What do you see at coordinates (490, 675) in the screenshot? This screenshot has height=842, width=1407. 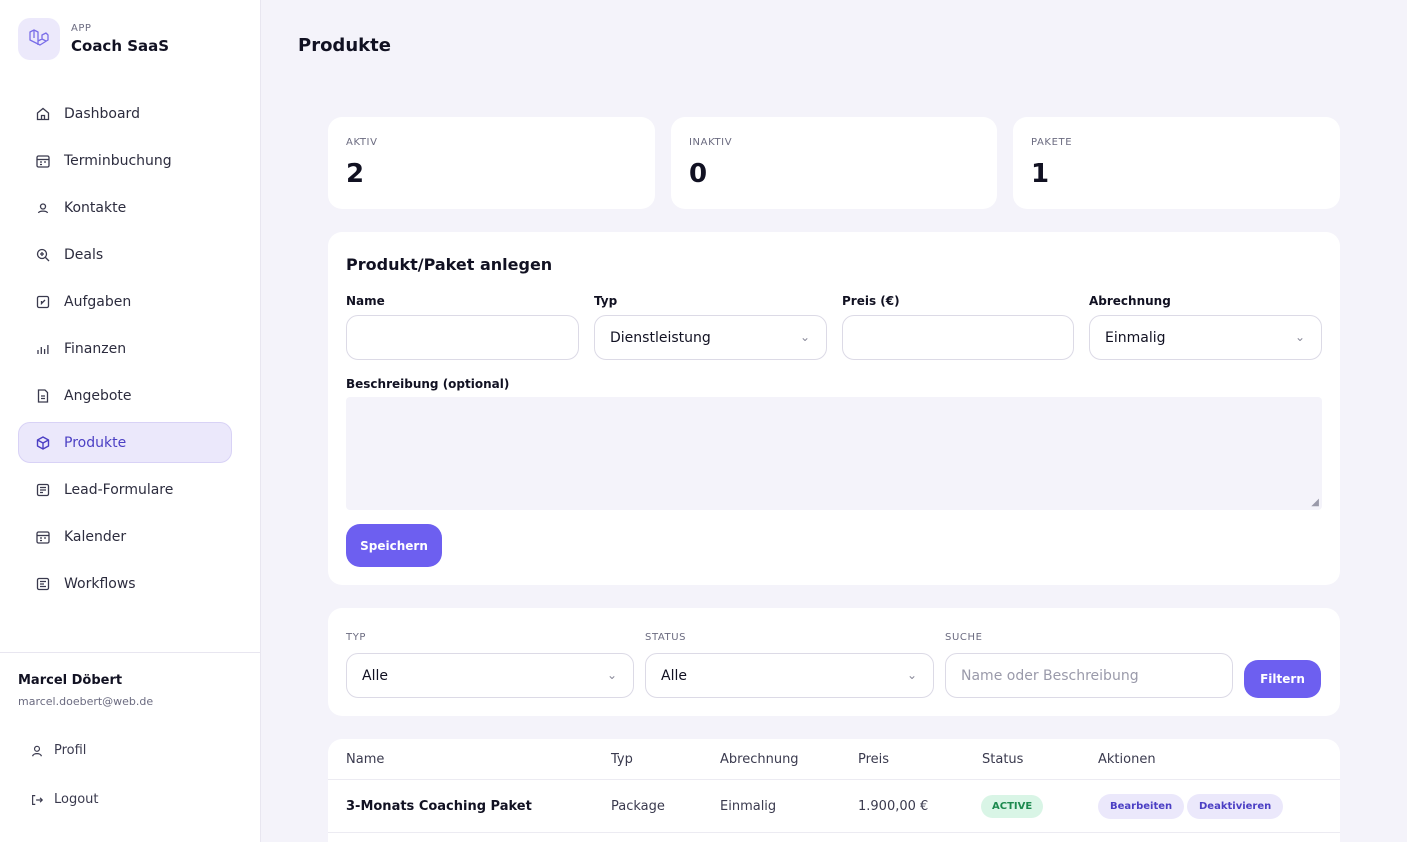 I see `type-filter-select: Alle ⌄` at bounding box center [490, 675].